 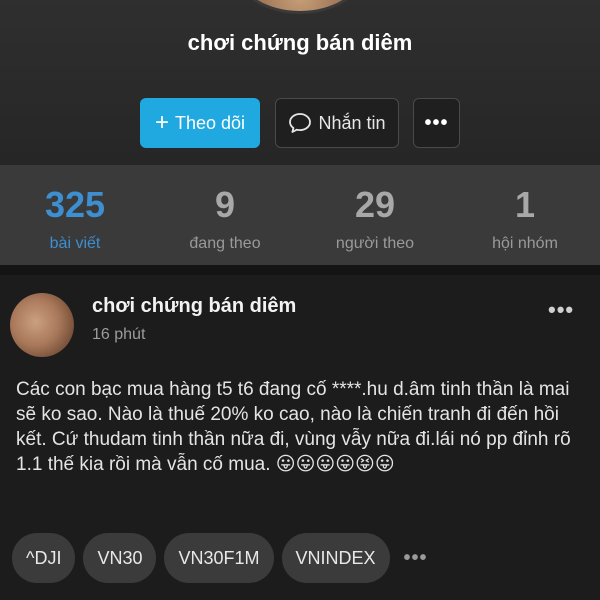 I want to click on message-button: Nhắn tin, so click(x=337, y=123).